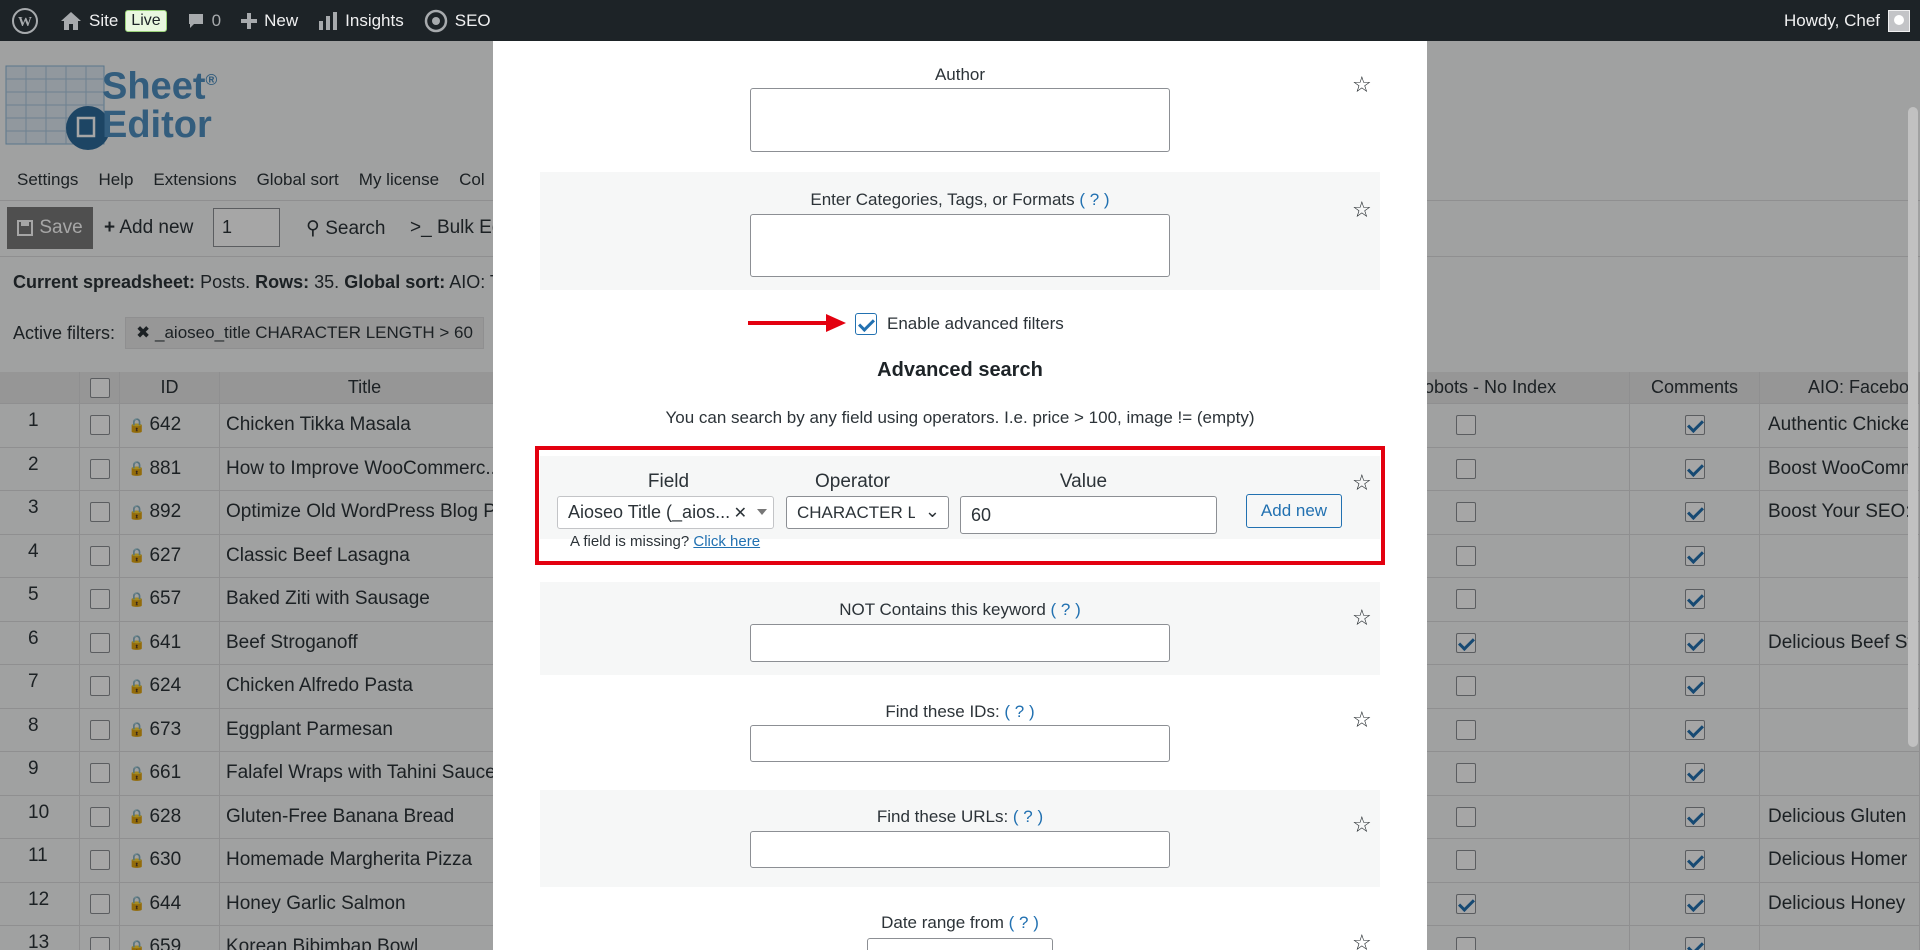  I want to click on categories-input, so click(960, 245).